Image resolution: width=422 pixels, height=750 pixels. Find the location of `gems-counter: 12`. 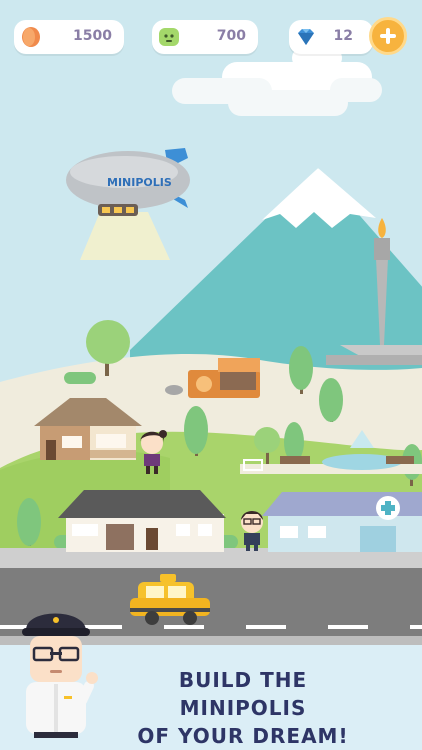

gems-counter: 12 is located at coordinates (331, 37).